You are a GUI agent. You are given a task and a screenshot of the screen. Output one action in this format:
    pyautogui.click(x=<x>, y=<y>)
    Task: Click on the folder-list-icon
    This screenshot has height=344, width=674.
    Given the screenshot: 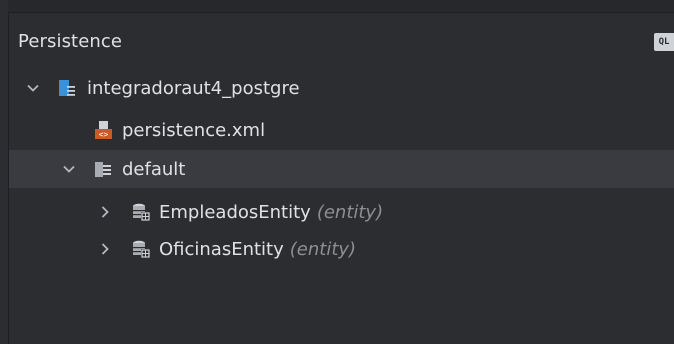 What is the action you would take?
    pyautogui.click(x=103, y=169)
    